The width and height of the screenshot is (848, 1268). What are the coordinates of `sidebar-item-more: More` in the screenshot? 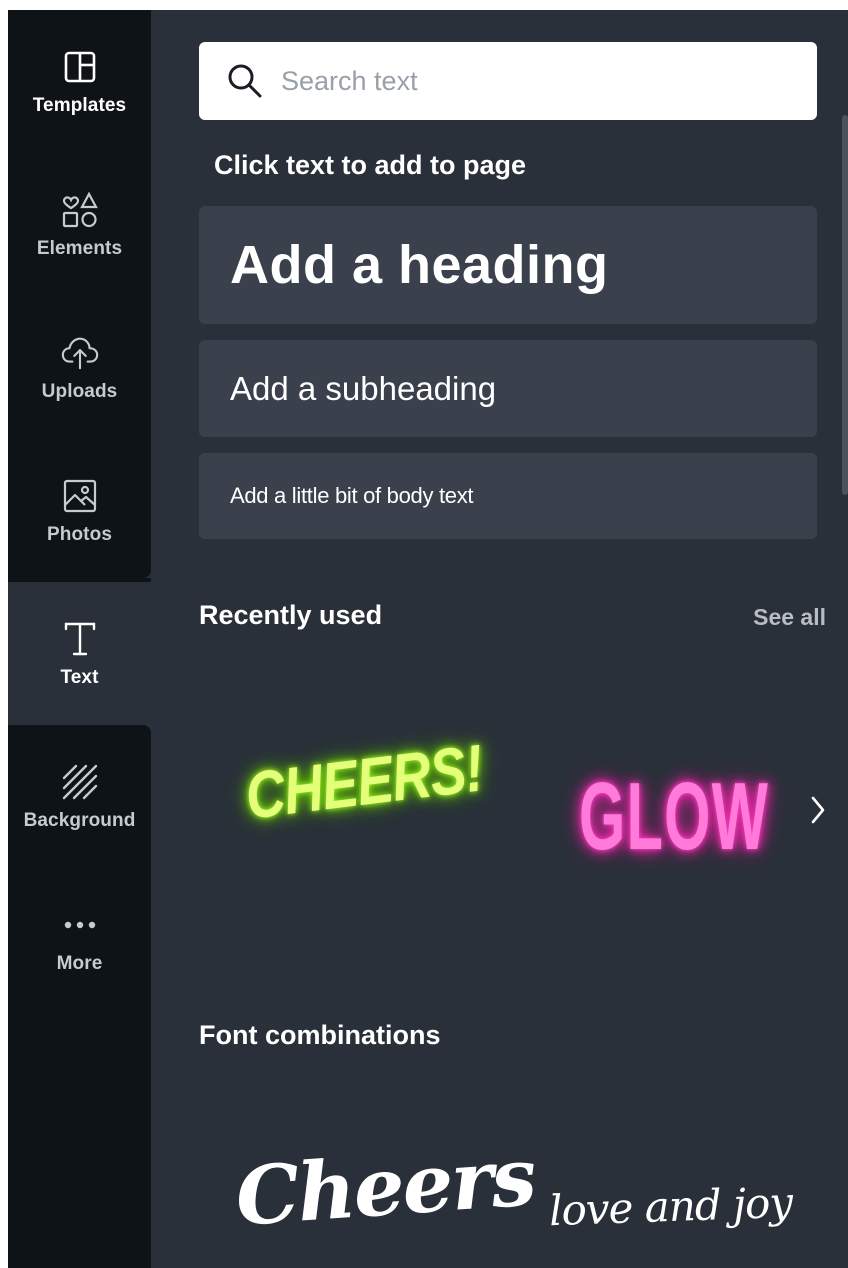 It's located at (79, 939).